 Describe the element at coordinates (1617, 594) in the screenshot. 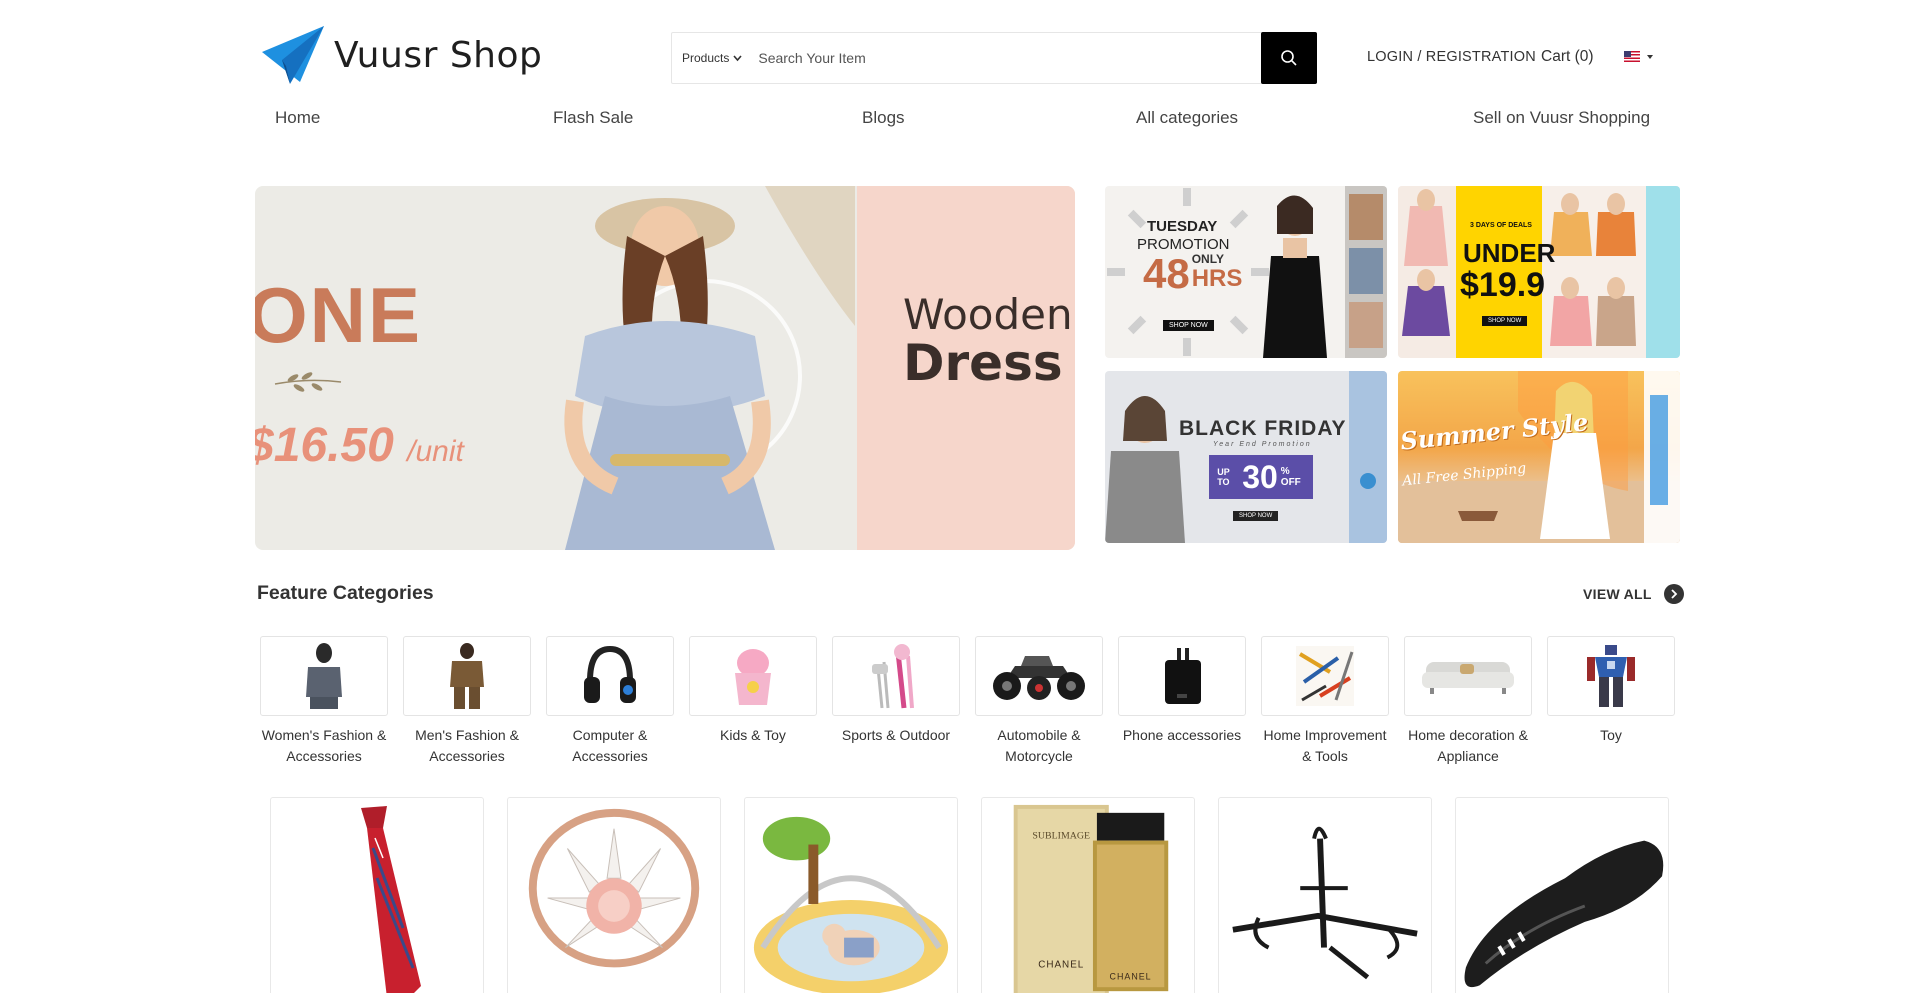

I see `view-all-label: VIEW ALL` at that location.